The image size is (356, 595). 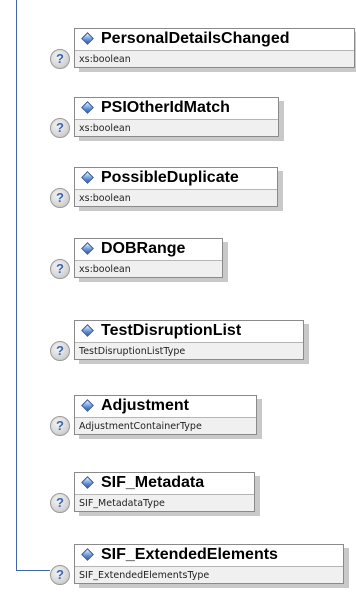 I want to click on element-type: SIF_ExtendedElementsType, so click(x=209, y=574).